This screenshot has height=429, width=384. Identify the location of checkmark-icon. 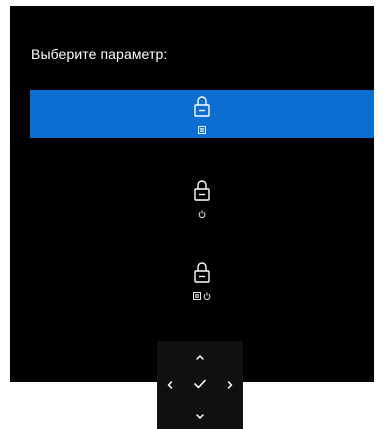
(200, 386).